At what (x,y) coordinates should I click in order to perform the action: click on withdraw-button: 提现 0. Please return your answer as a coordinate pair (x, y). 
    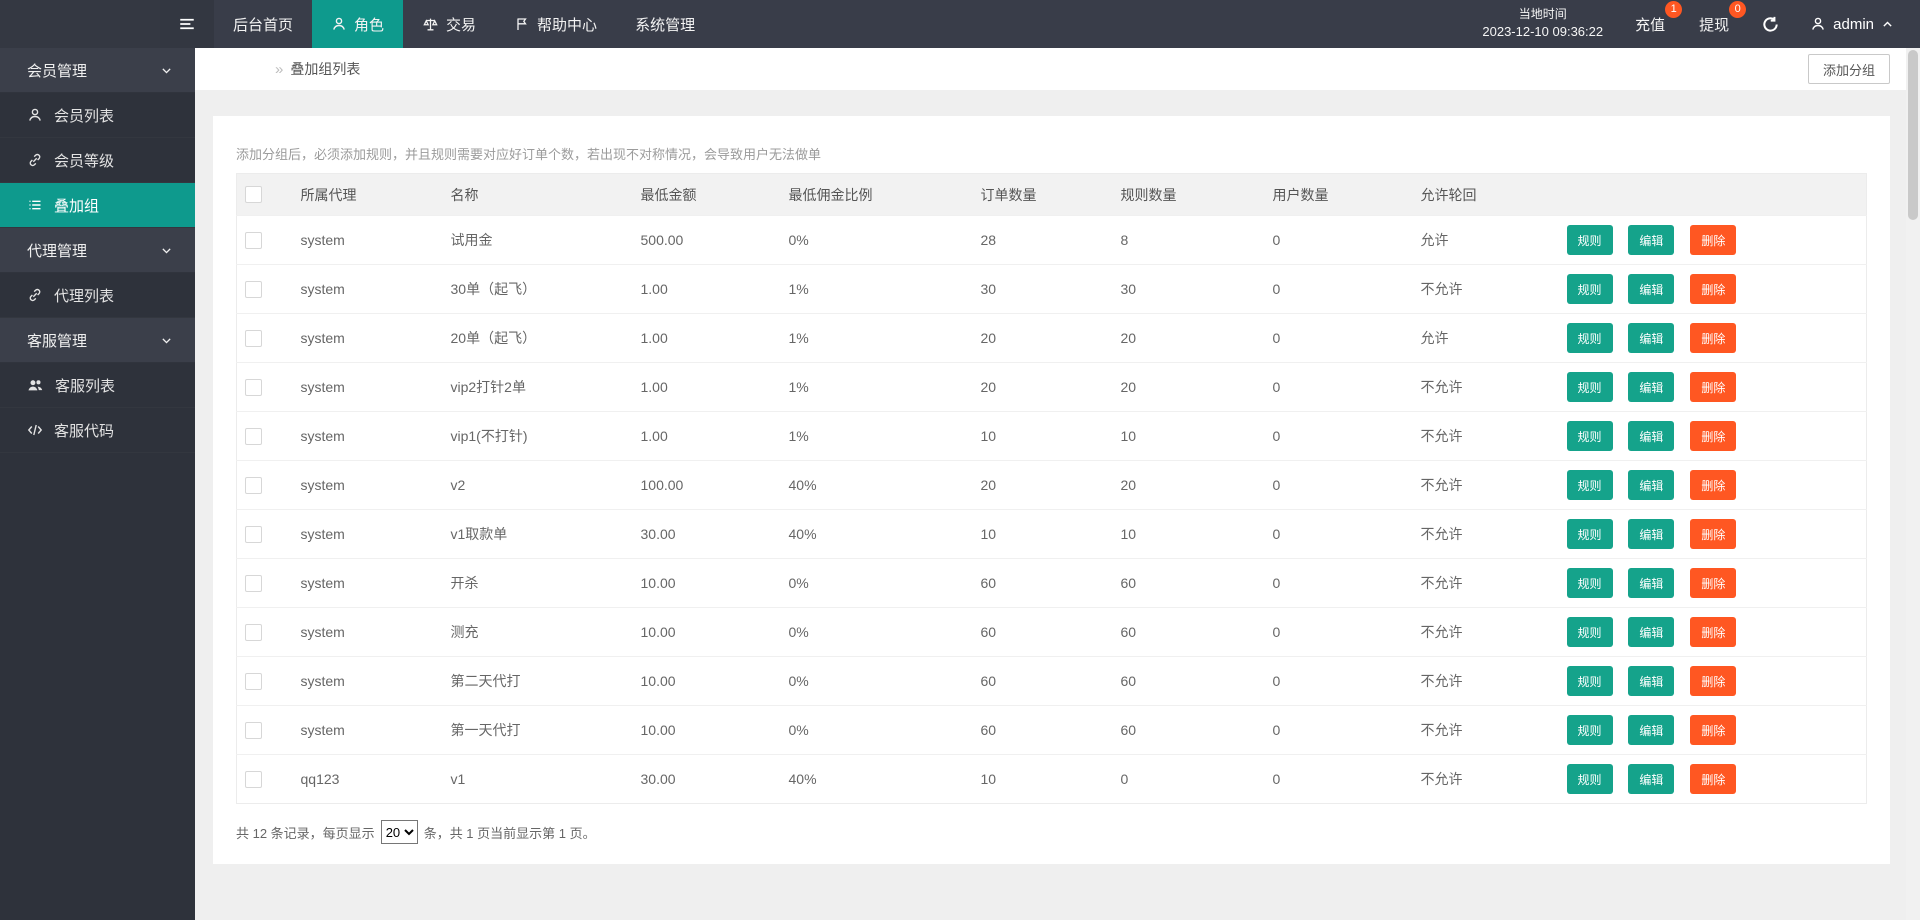
    Looking at the image, I should click on (1722, 18).